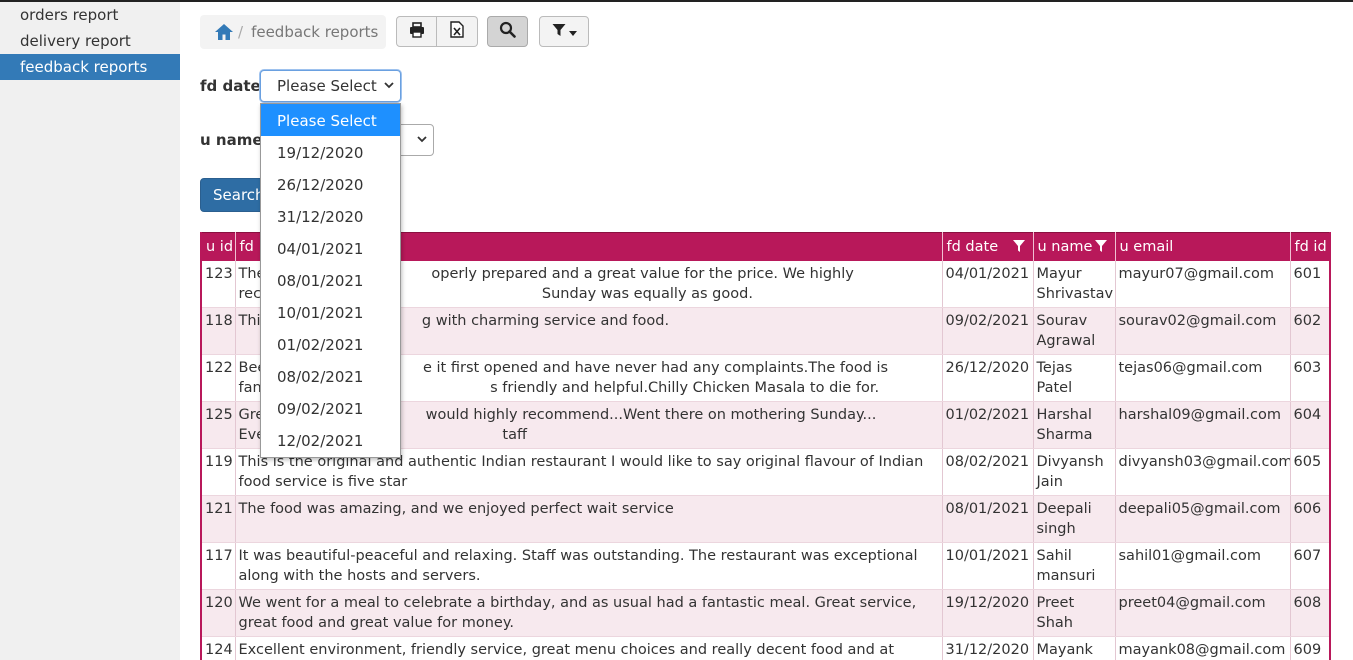 This screenshot has height=660, width=1353. What do you see at coordinates (988, 284) in the screenshot?
I see `cell-fd-date: 04/01/2021` at bounding box center [988, 284].